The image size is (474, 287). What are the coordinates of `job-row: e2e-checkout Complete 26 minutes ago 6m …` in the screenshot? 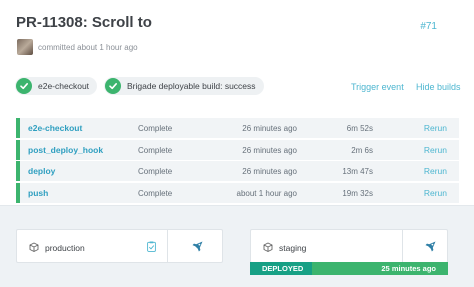 It's located at (237, 128).